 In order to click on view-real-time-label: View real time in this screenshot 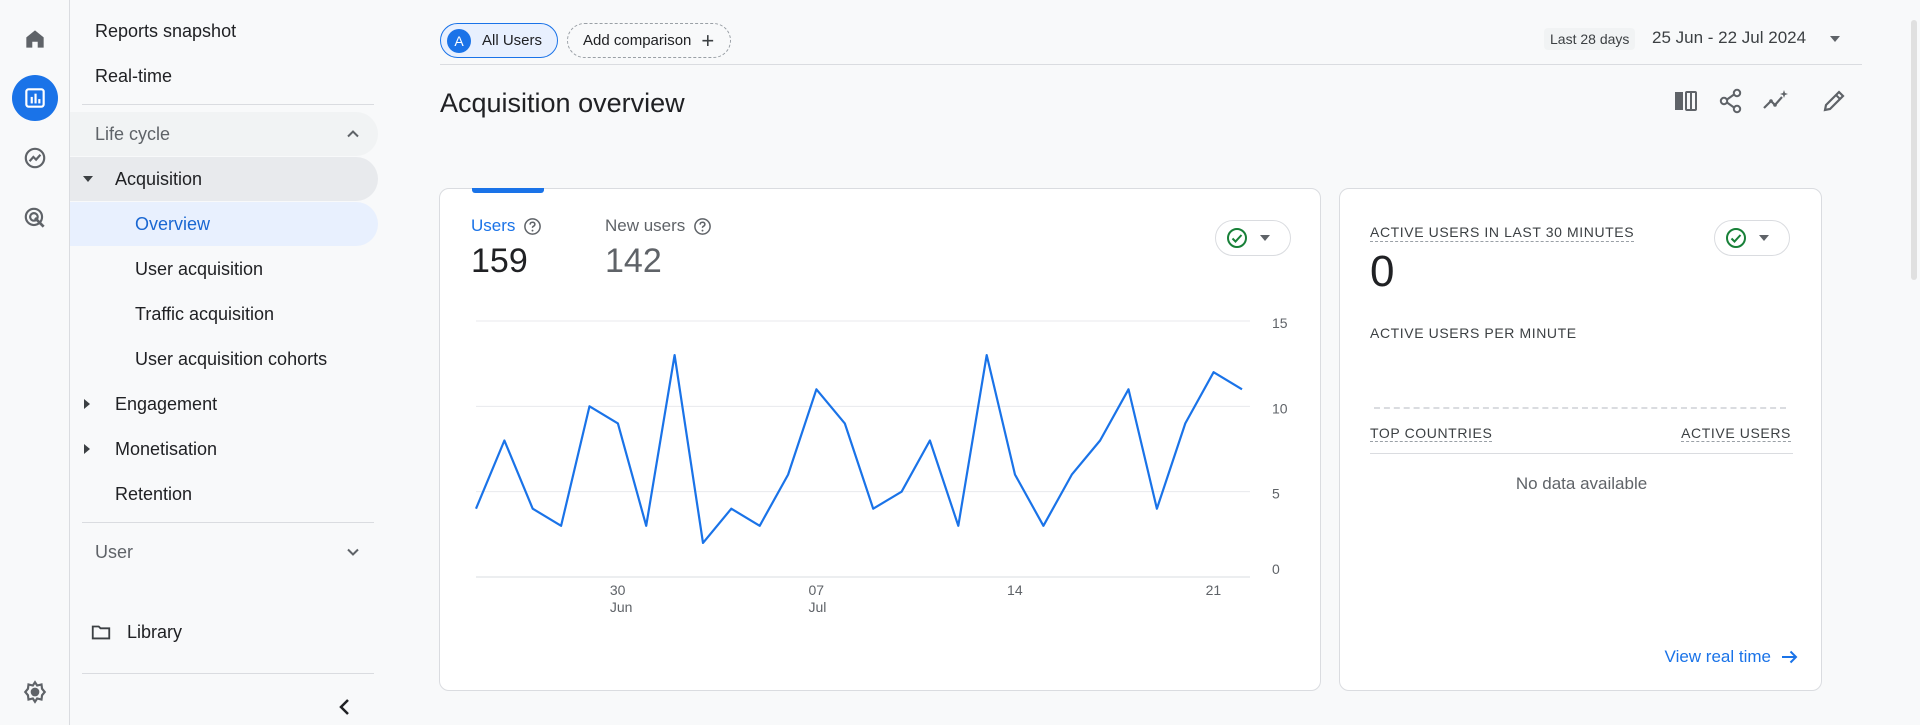, I will do `click(1717, 656)`.